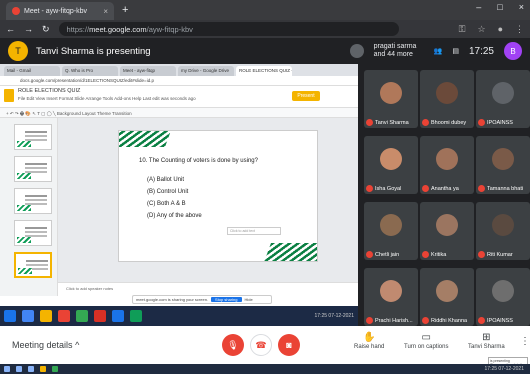 This screenshot has height=374, width=530. What do you see at coordinates (78, 29) in the screenshot?
I see `url-scheme: https://` at bounding box center [78, 29].